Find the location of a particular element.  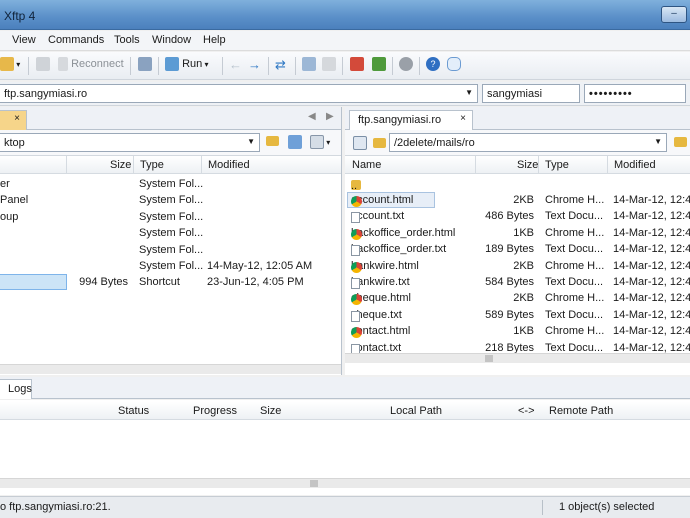

remote-path-input: /2delete/mails/ro ▼ is located at coordinates (528, 142).